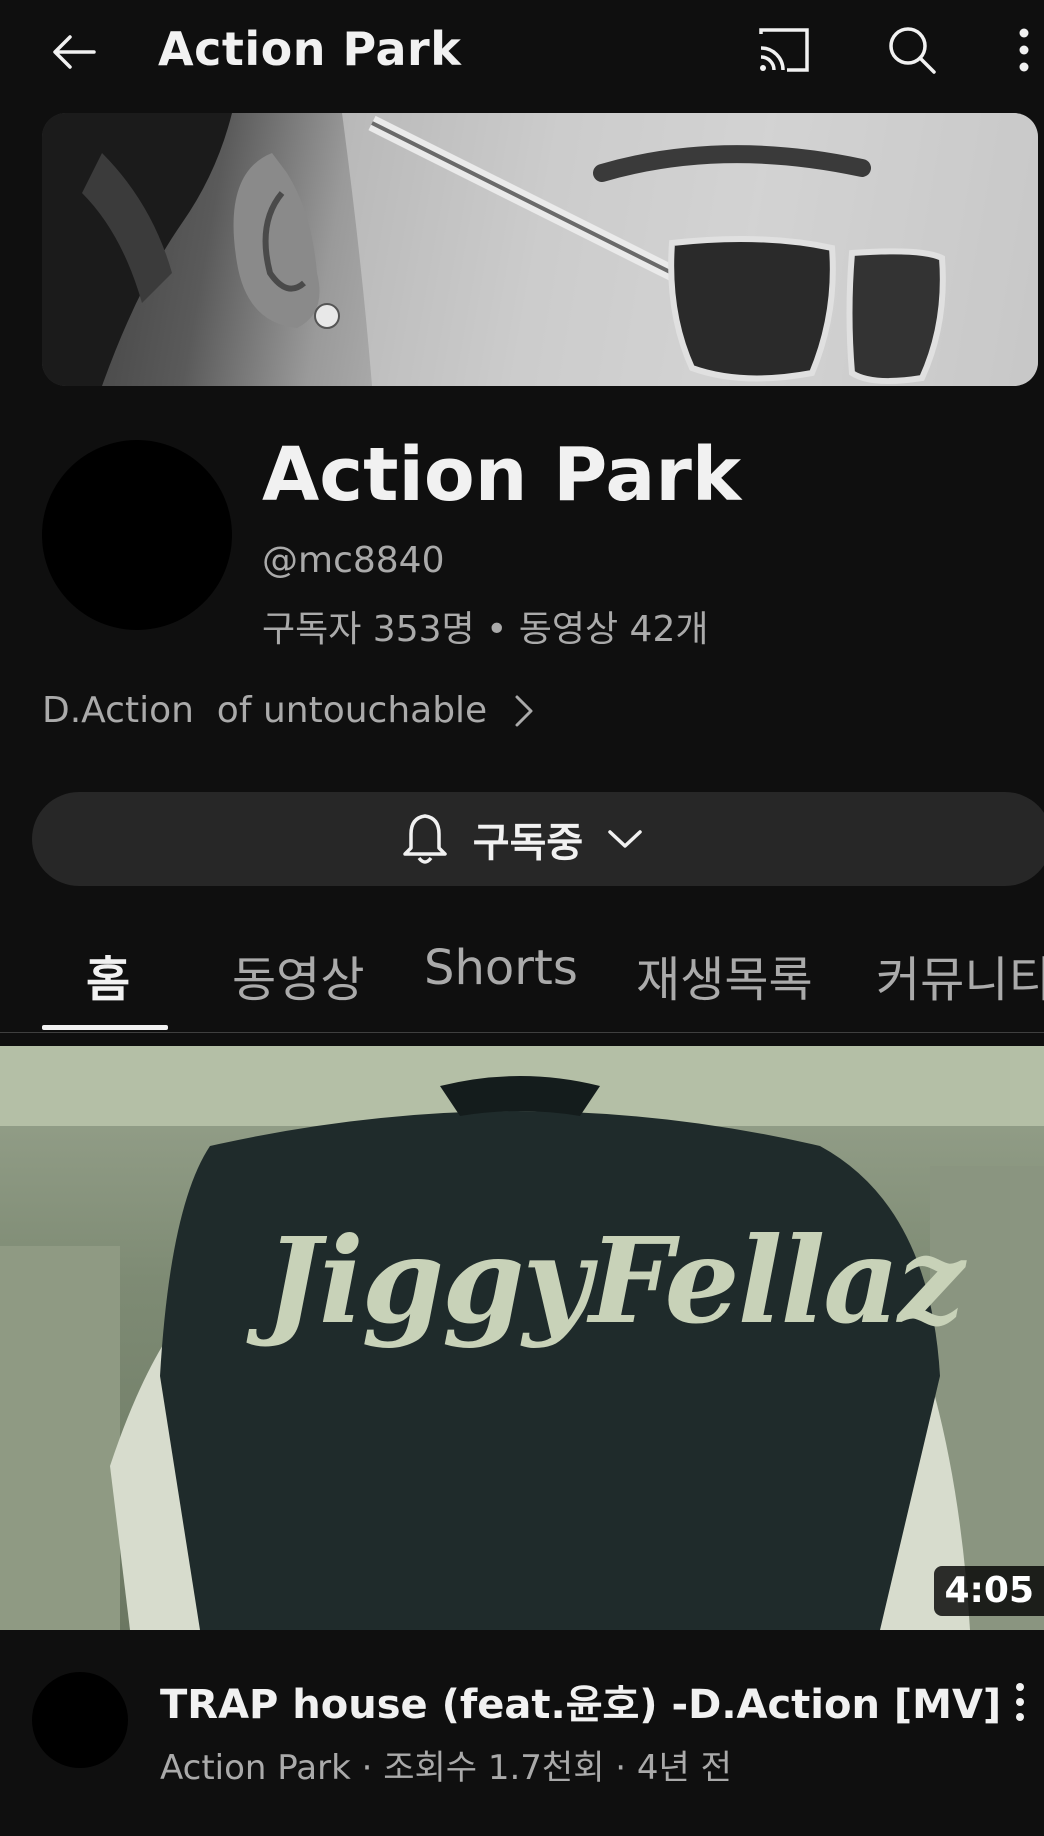 Image resolution: width=1044 pixels, height=1836 pixels. I want to click on video-channel-avatar, so click(80, 1720).